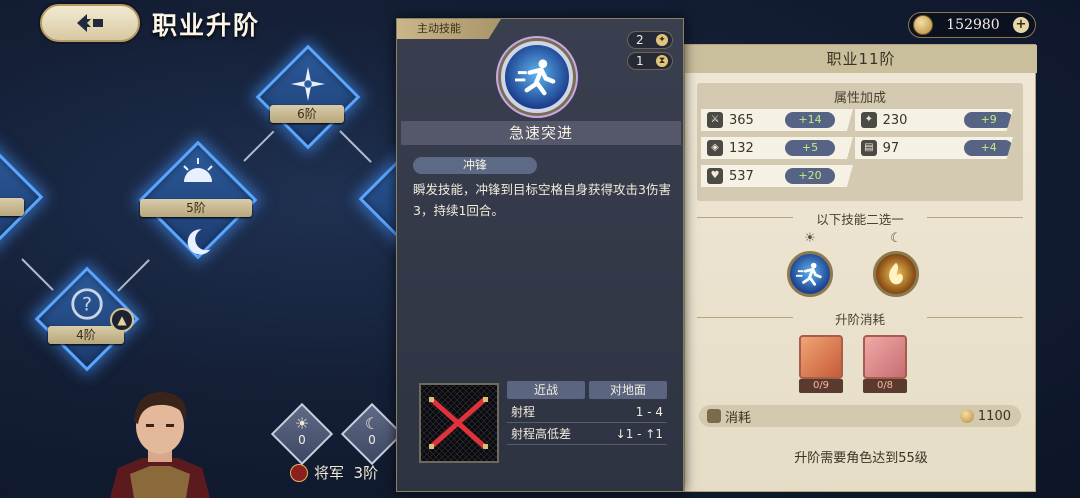 Image resolution: width=1080 pixels, height=498 pixels. Describe the element at coordinates (988, 120) in the screenshot. I see `attr-bonus: +9` at that location.